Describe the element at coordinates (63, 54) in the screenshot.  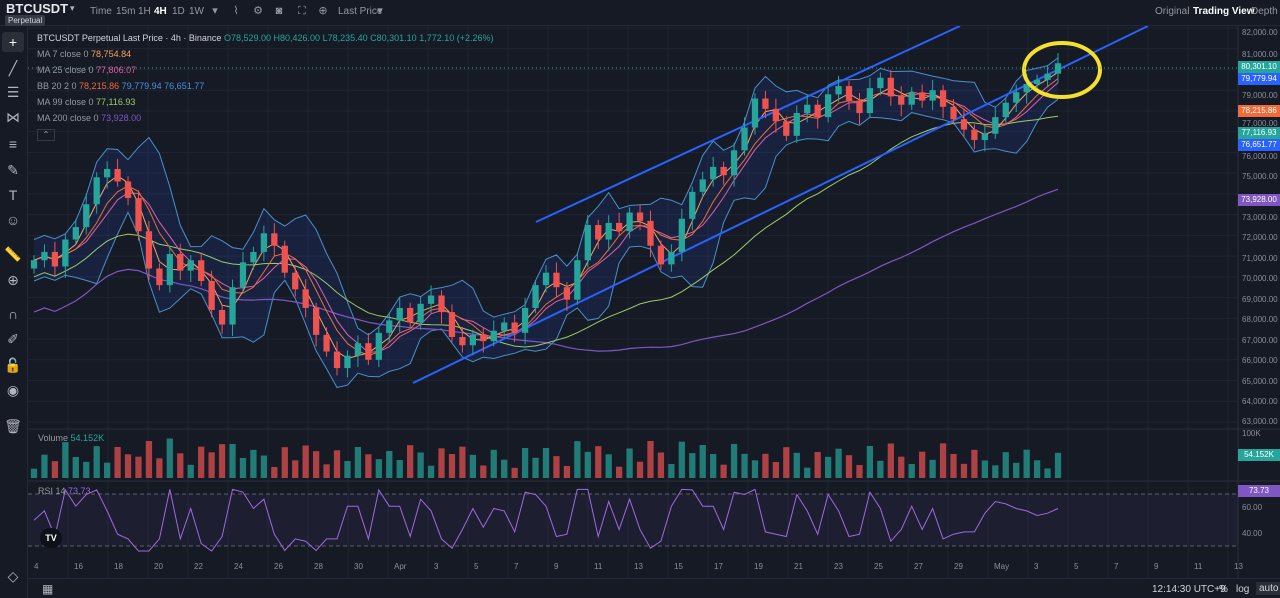
I see `ma7-label: MA 7 close 0` at that location.